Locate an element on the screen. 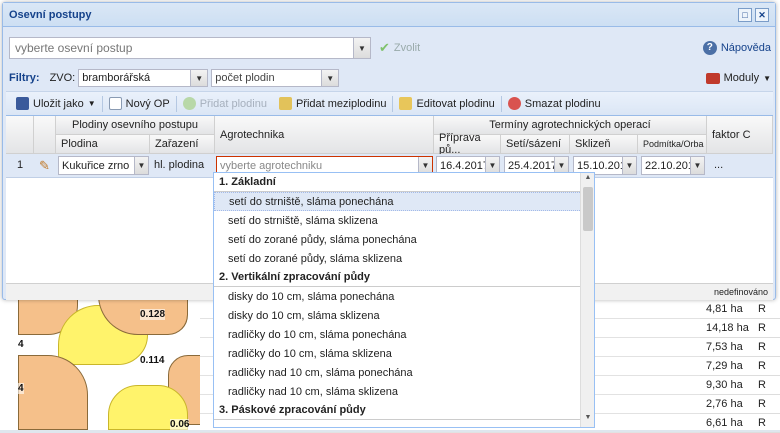  plodina-combo: Kukuřice zrno ▼ is located at coordinates (103, 165).